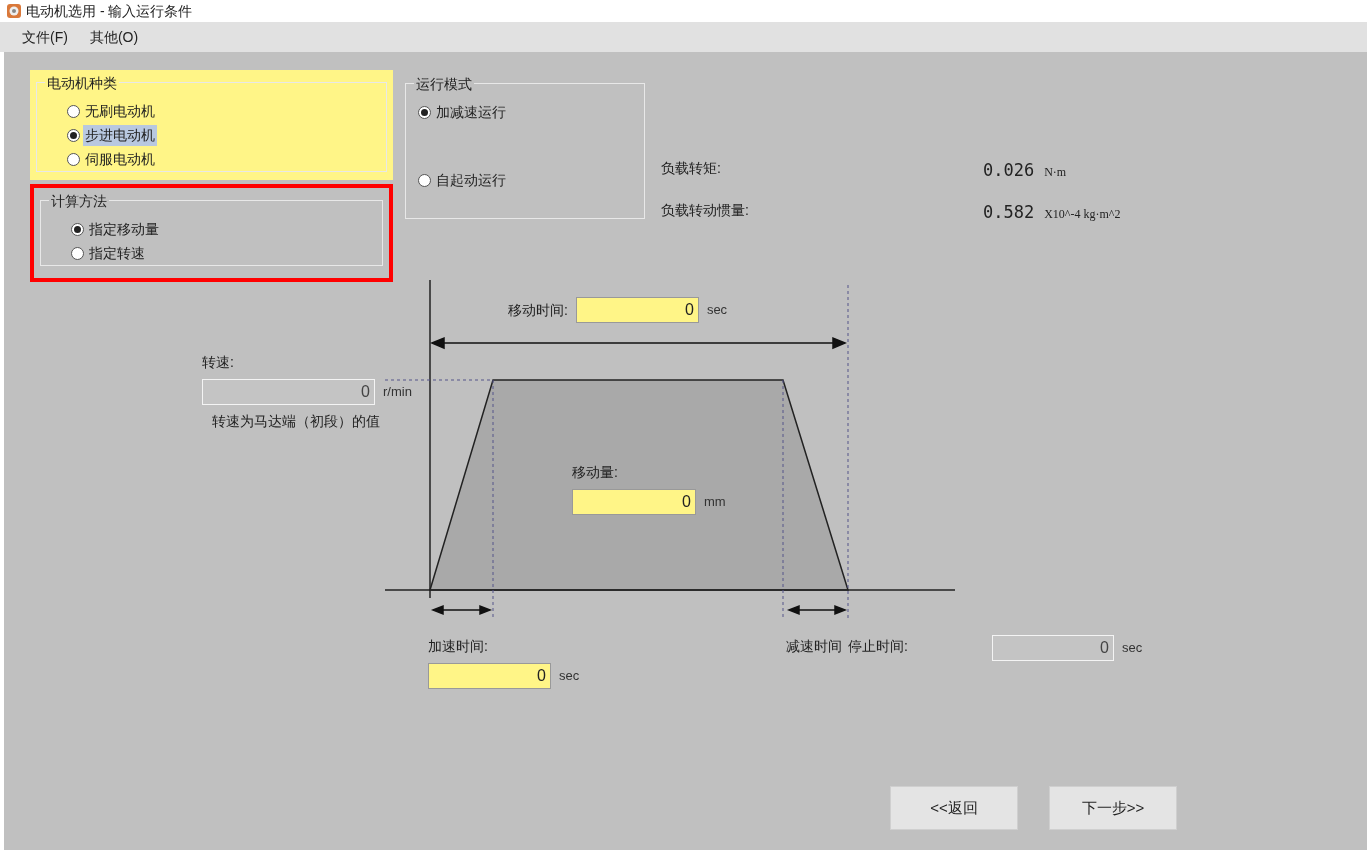 This screenshot has height=850, width=1367. Describe the element at coordinates (705, 210) in the screenshot. I see `load-label: 负载转动惯量:` at that location.